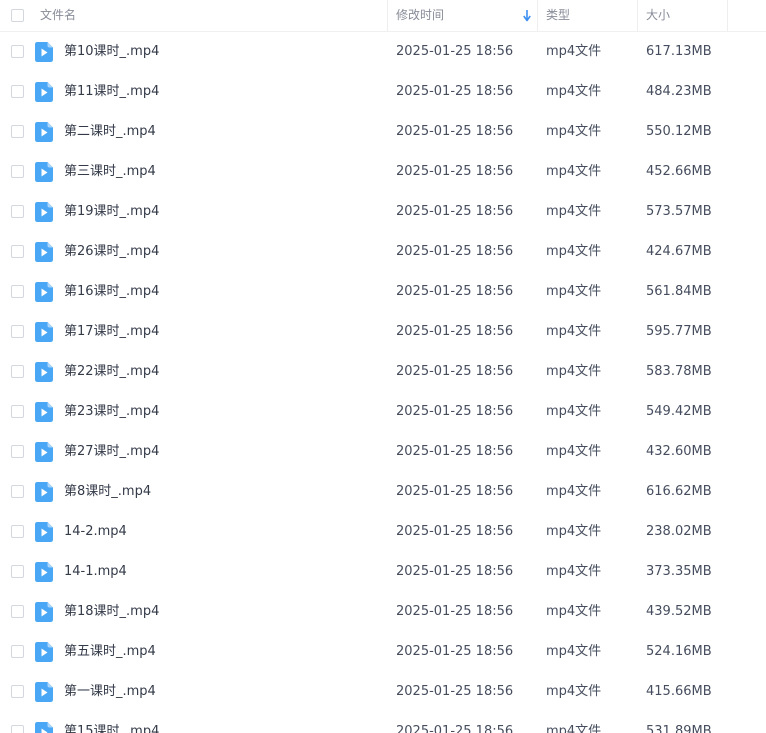 This screenshot has width=766, height=733. I want to click on file-name: 第19课时_.mp4, so click(111, 212).